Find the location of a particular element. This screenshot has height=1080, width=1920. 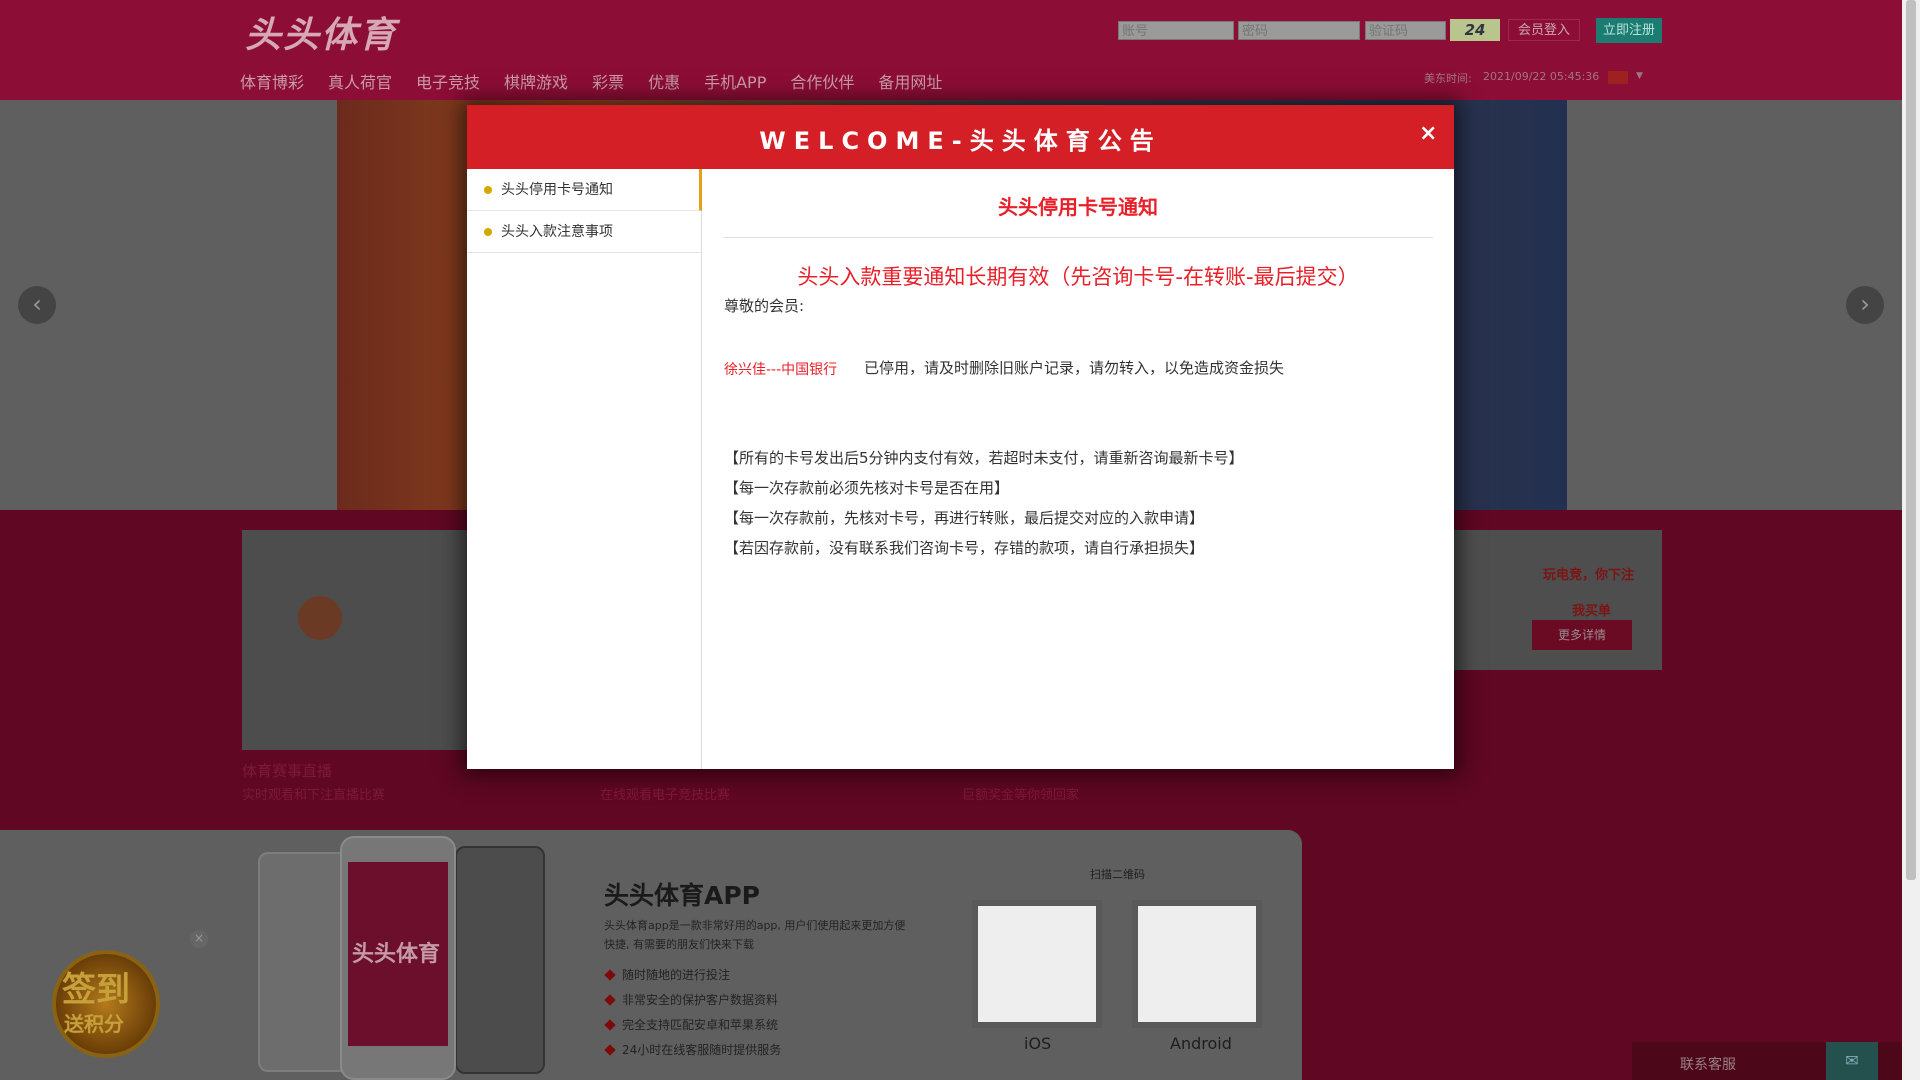

ios-label: iOS is located at coordinates (1038, 1043).